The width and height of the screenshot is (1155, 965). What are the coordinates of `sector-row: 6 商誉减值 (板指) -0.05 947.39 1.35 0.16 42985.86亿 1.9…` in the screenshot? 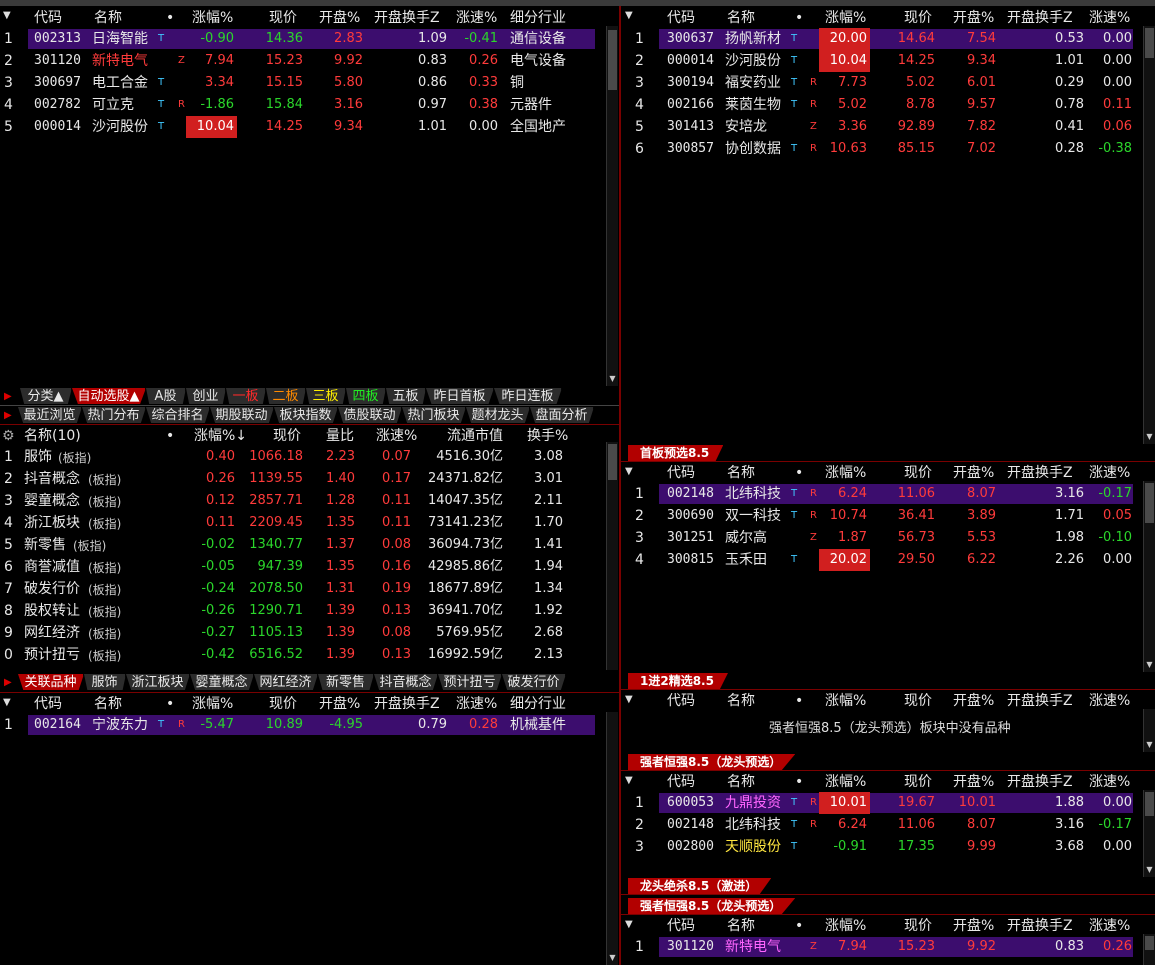 It's located at (302, 567).